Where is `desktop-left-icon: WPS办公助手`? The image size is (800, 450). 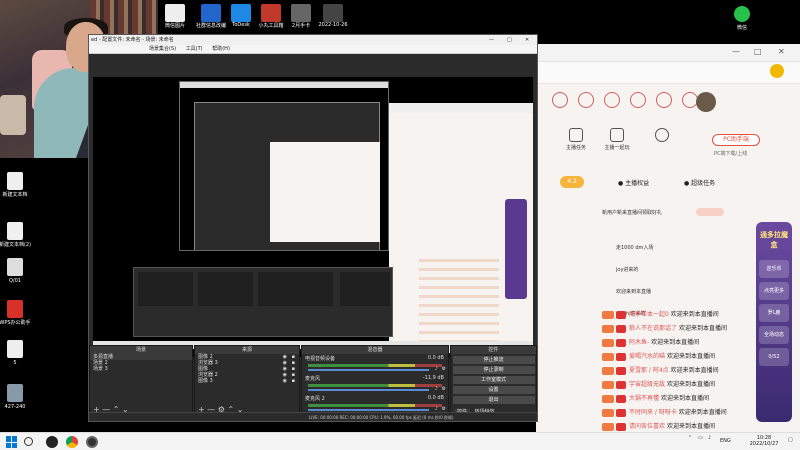 desktop-left-icon: WPS办公助手 is located at coordinates (17, 313).